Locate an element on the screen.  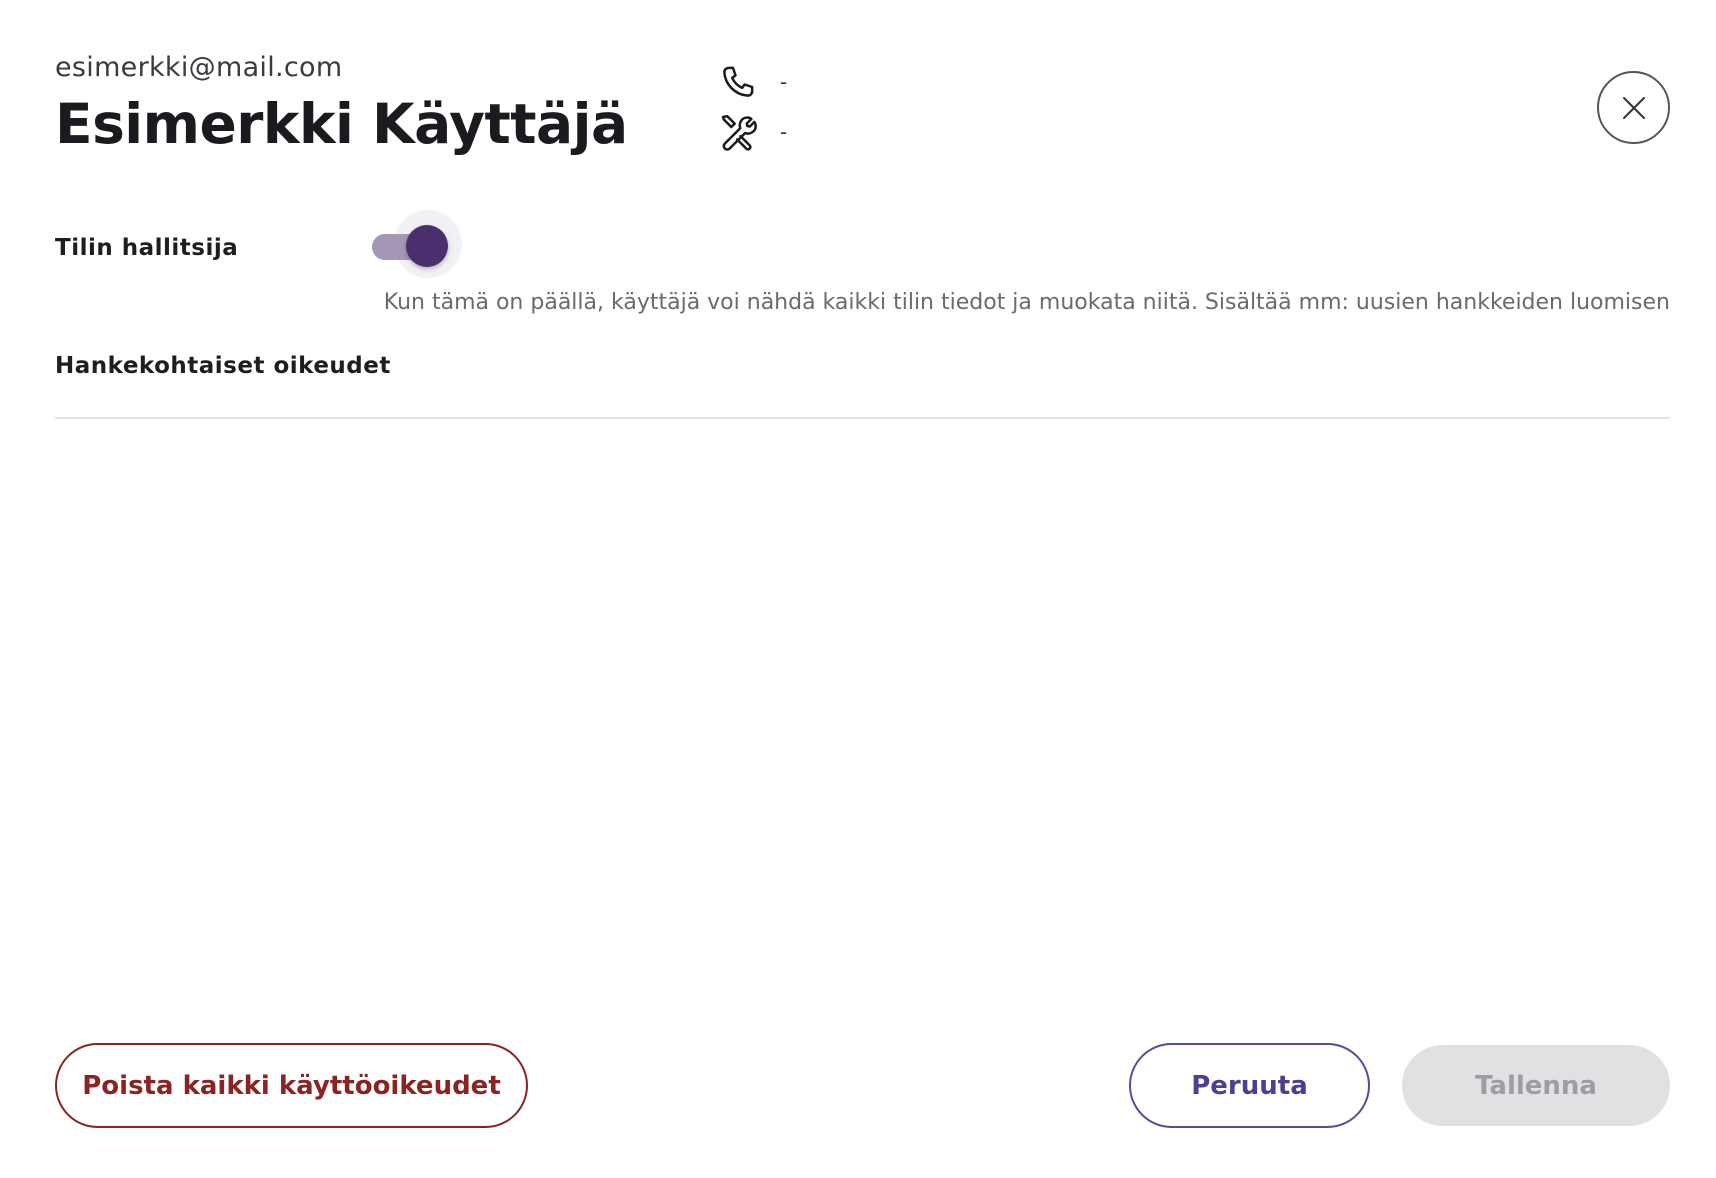
account-admin-toggle is located at coordinates (420, 250).